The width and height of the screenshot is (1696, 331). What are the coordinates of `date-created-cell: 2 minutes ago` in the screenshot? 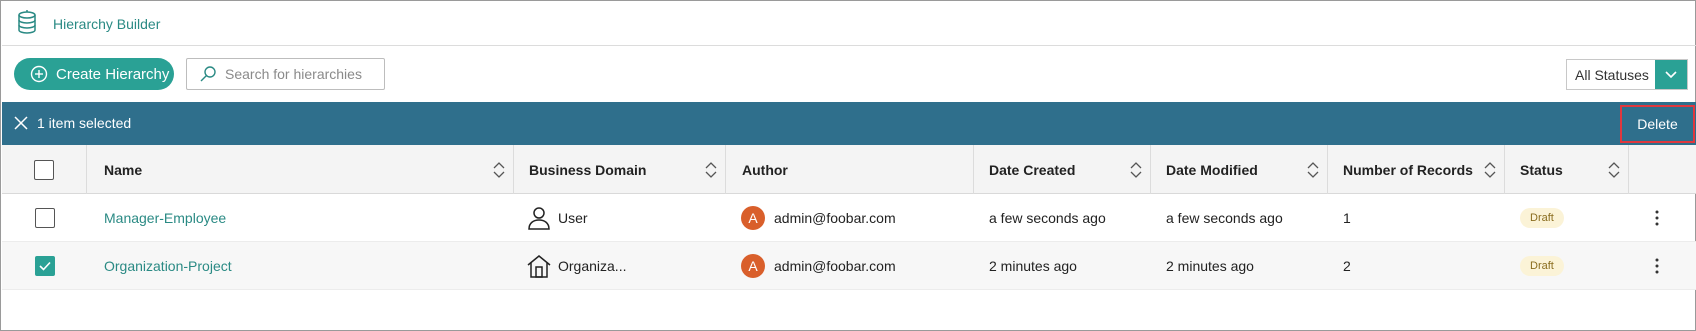 It's located at (1033, 266).